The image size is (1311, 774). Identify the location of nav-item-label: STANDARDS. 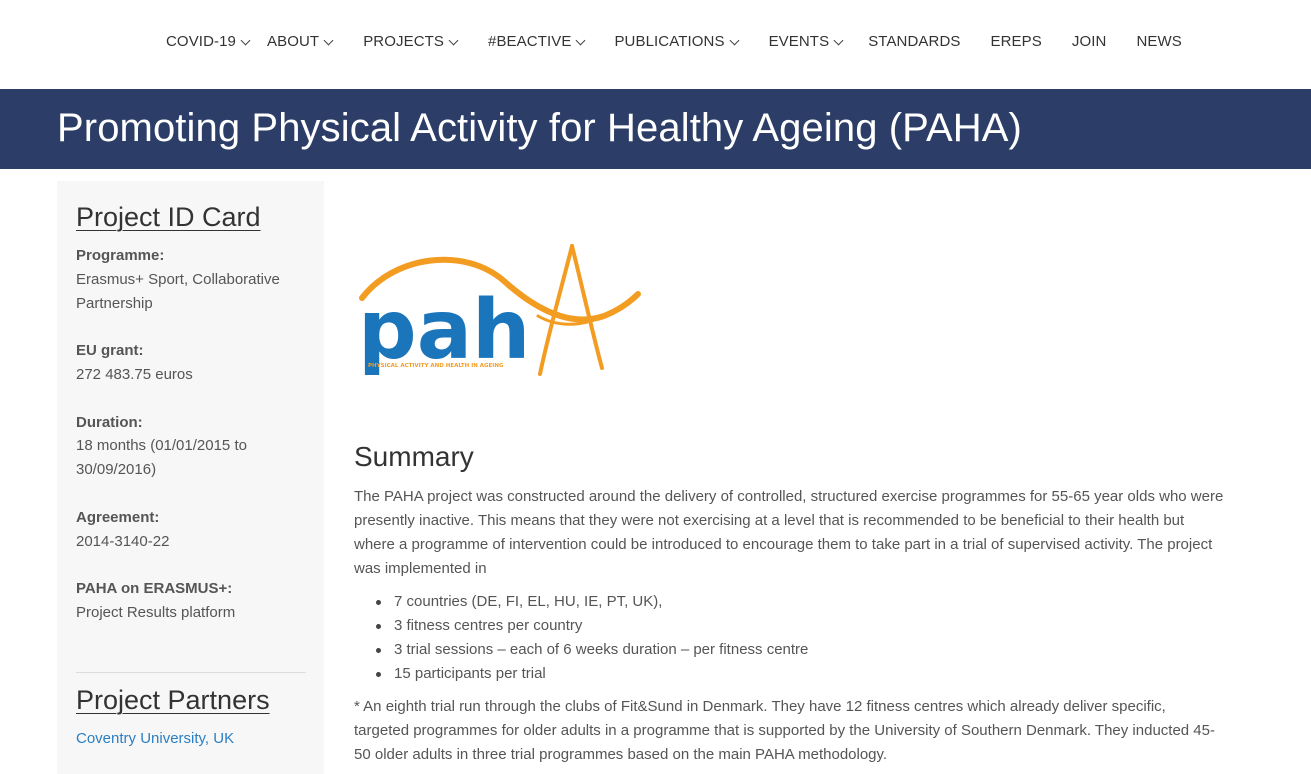
(914, 41).